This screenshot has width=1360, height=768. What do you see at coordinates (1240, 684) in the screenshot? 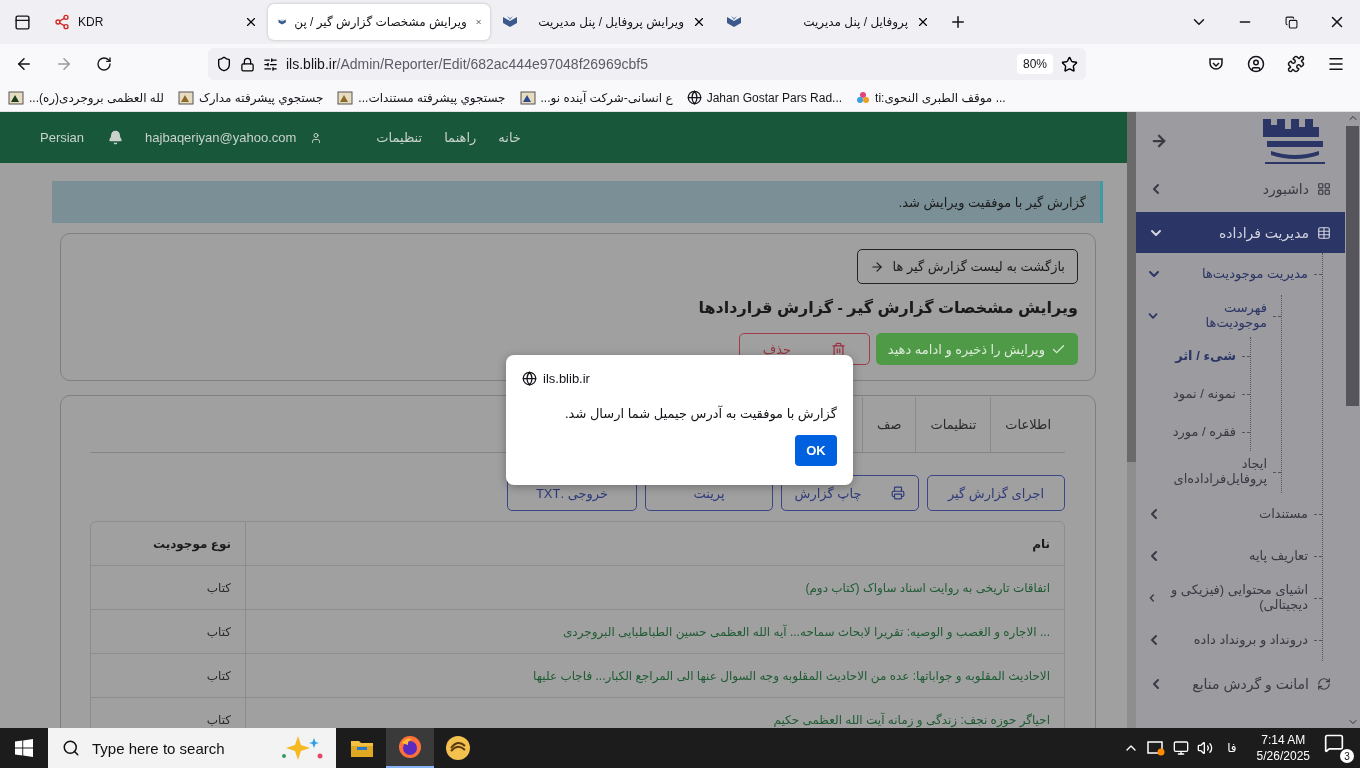
I see `menu-item: امانت و گردش منابع` at bounding box center [1240, 684].